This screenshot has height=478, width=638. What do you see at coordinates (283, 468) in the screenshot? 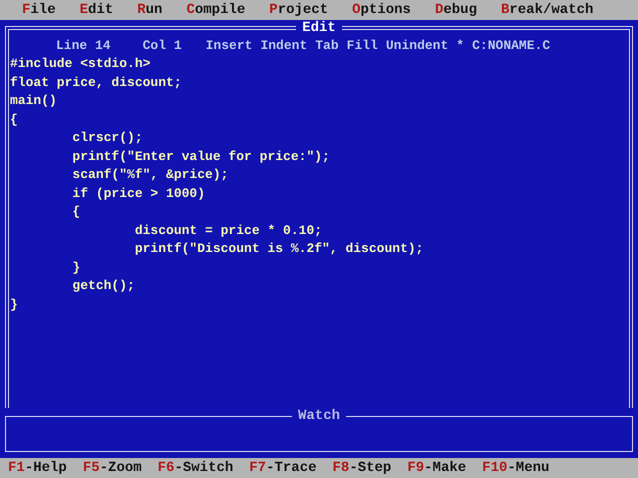
I see `function-key-hint: F7-Trace` at bounding box center [283, 468].